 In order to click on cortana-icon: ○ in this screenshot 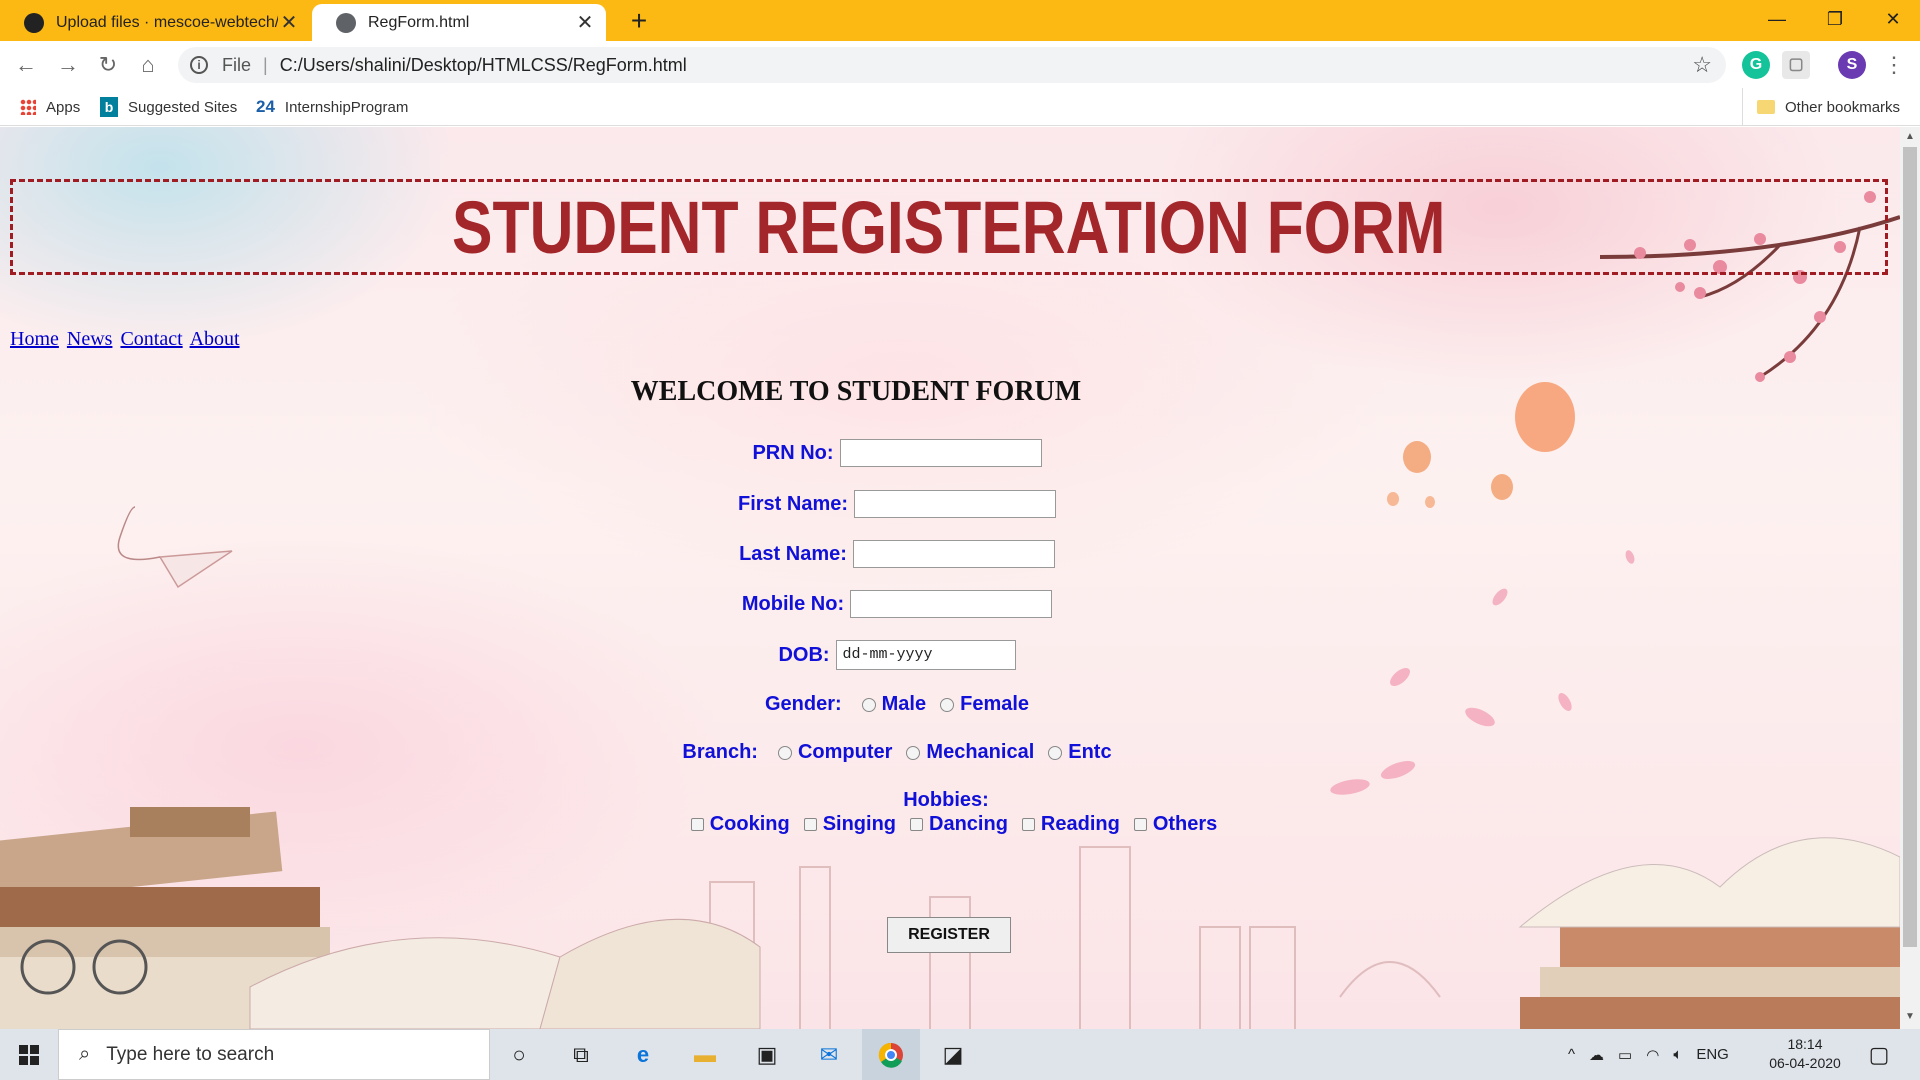, I will do `click(519, 1054)`.